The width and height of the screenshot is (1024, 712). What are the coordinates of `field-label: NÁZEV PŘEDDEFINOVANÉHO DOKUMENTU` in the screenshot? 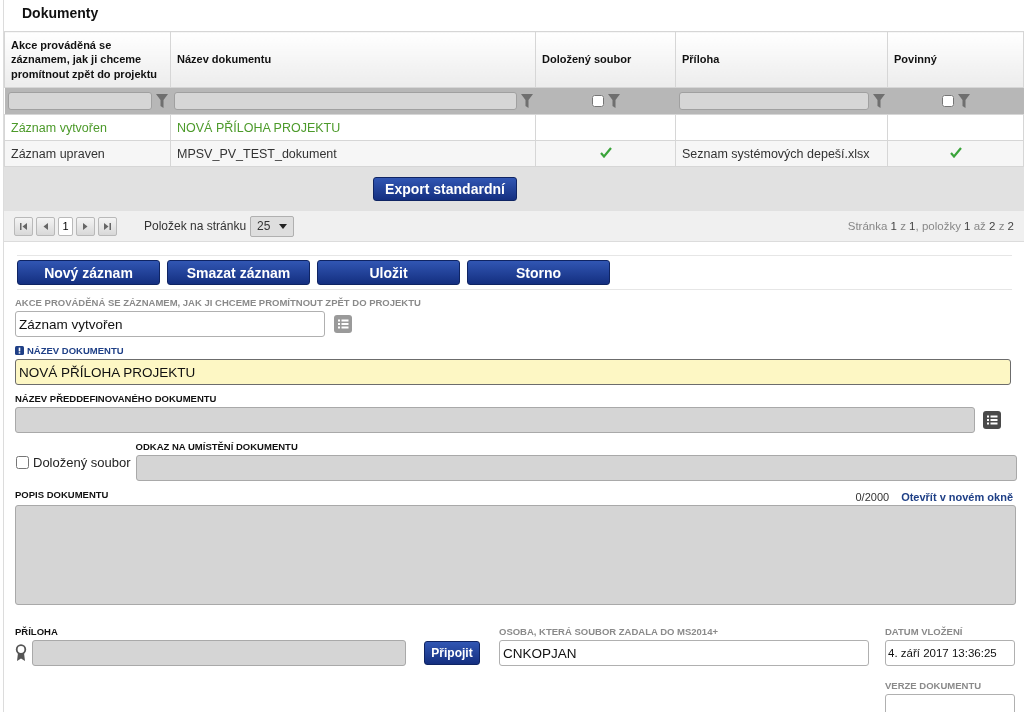 It's located at (116, 398).